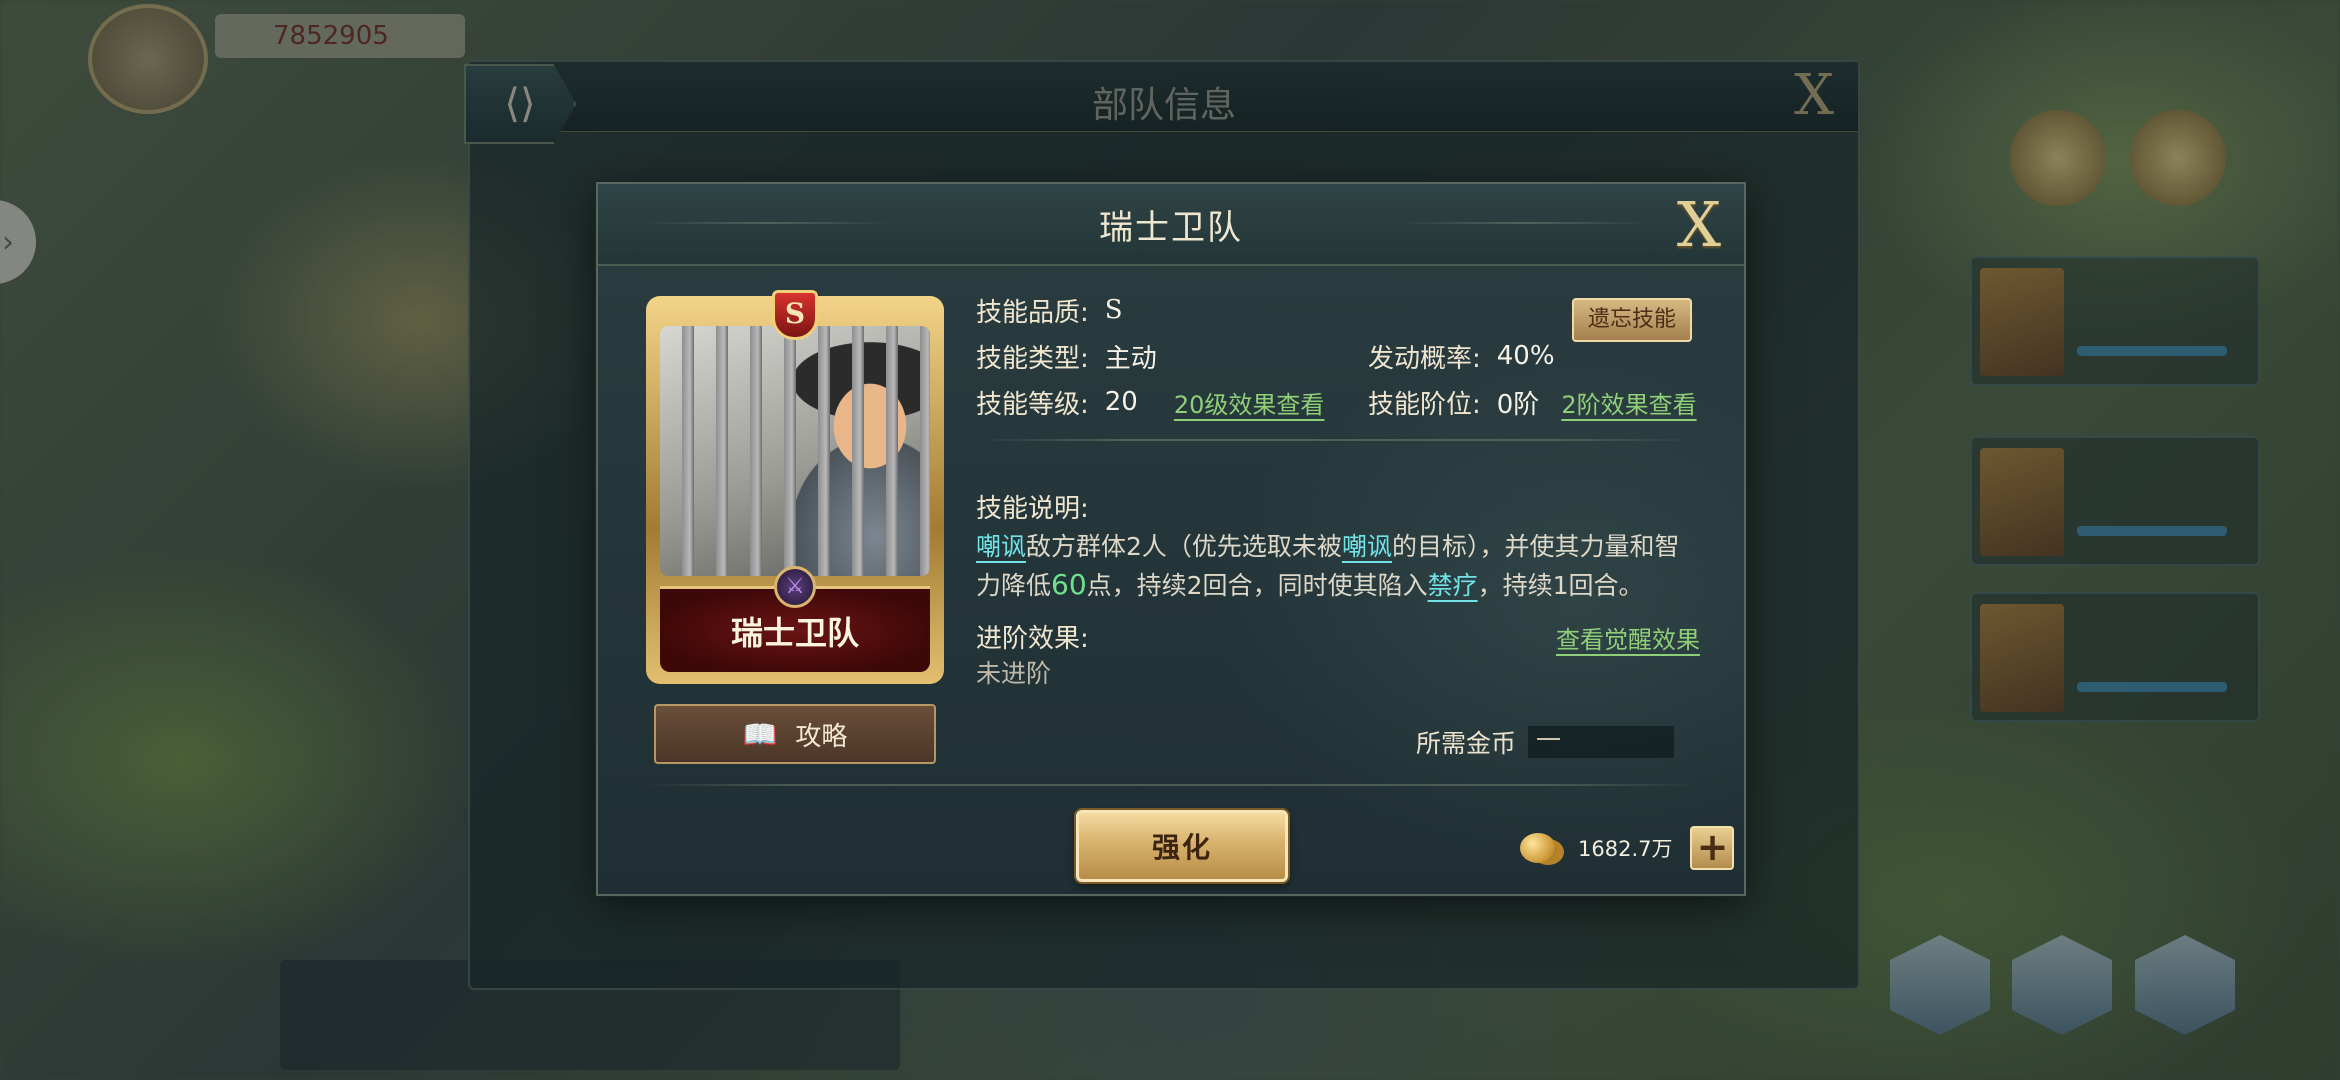 This screenshot has height=1080, width=2340. I want to click on desc-part-1: 敌方群体2人（优先选取未被, so click(1184, 546).